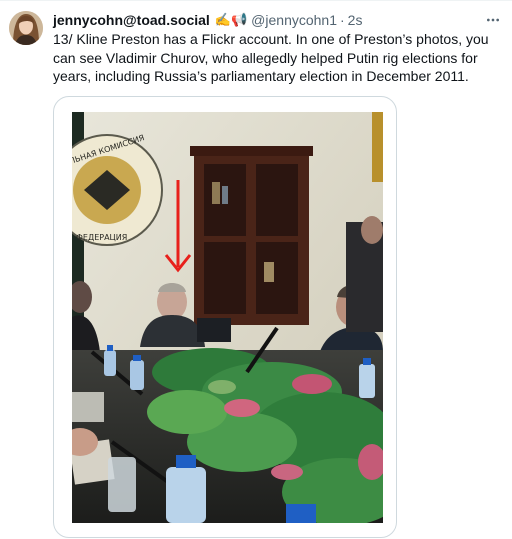  What do you see at coordinates (101, 237) in the screenshot?
I see `seal-text-bottom: ФЕДЕРАЦИЯ` at bounding box center [101, 237].